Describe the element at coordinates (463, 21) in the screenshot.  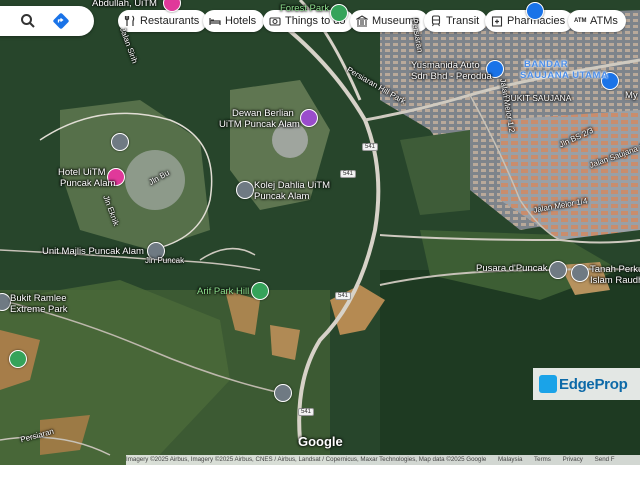
I see `chip-label: Transit` at that location.